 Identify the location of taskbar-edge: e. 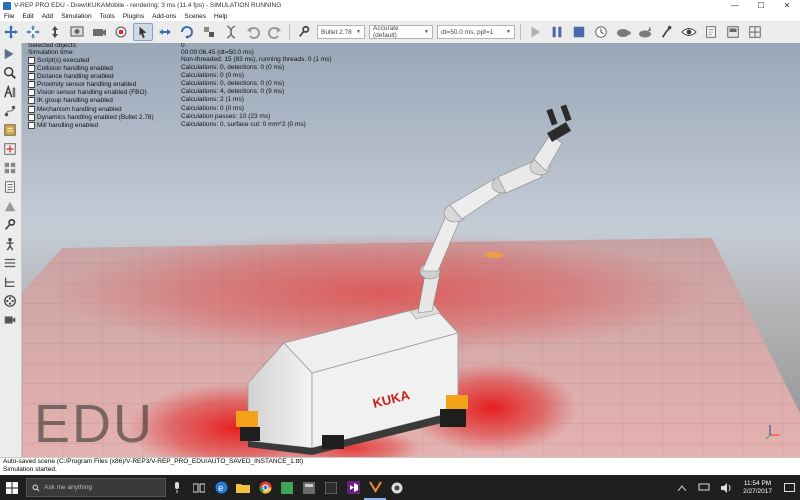
(221, 487).